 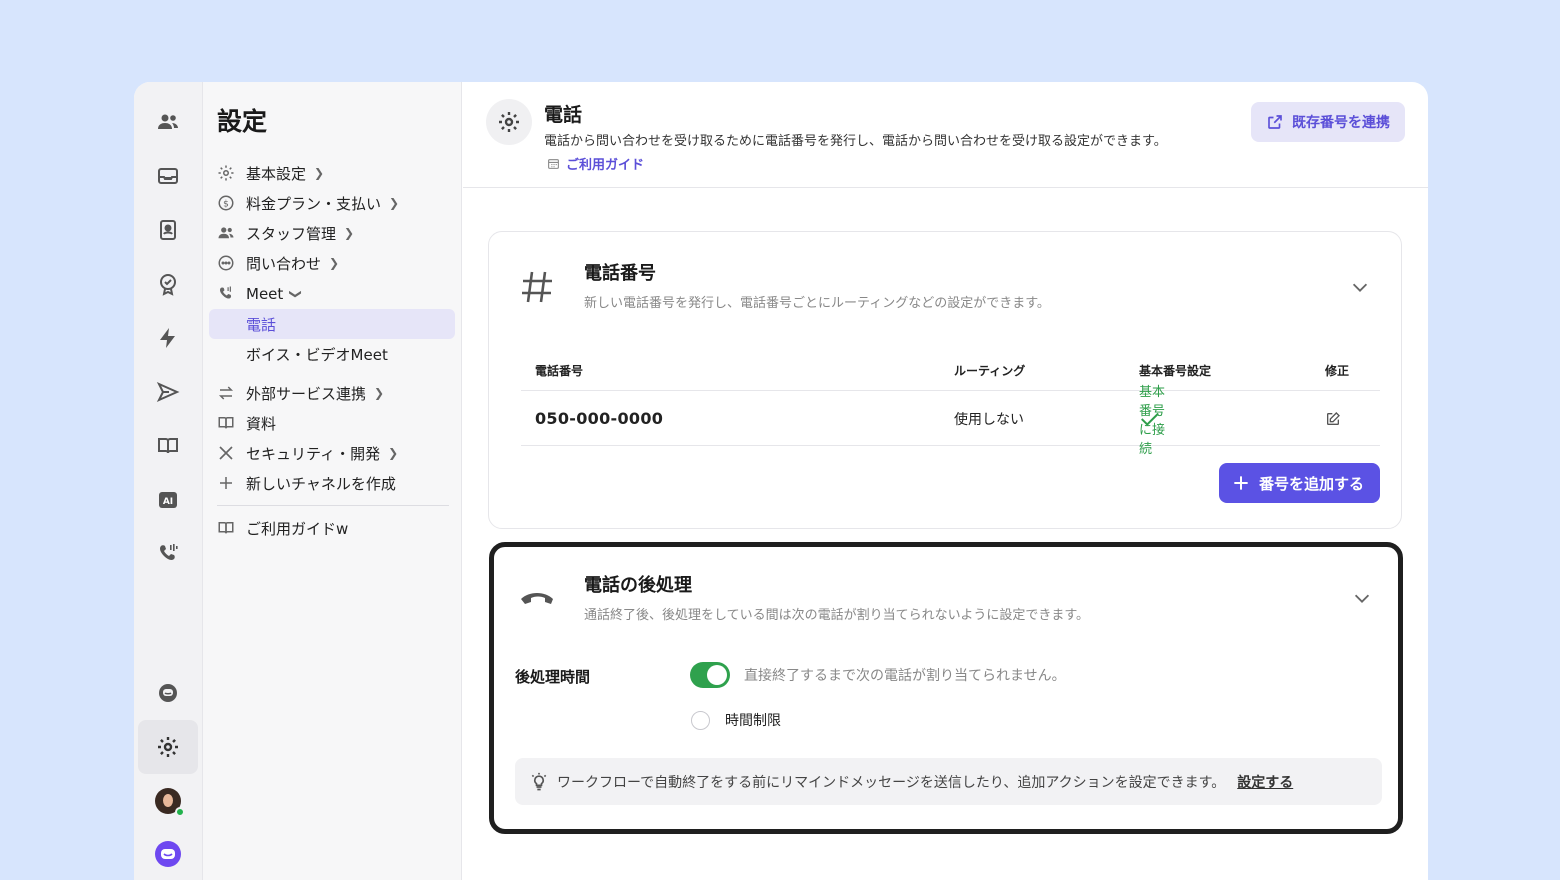 I want to click on rail-contacts-icon, so click(x=168, y=230).